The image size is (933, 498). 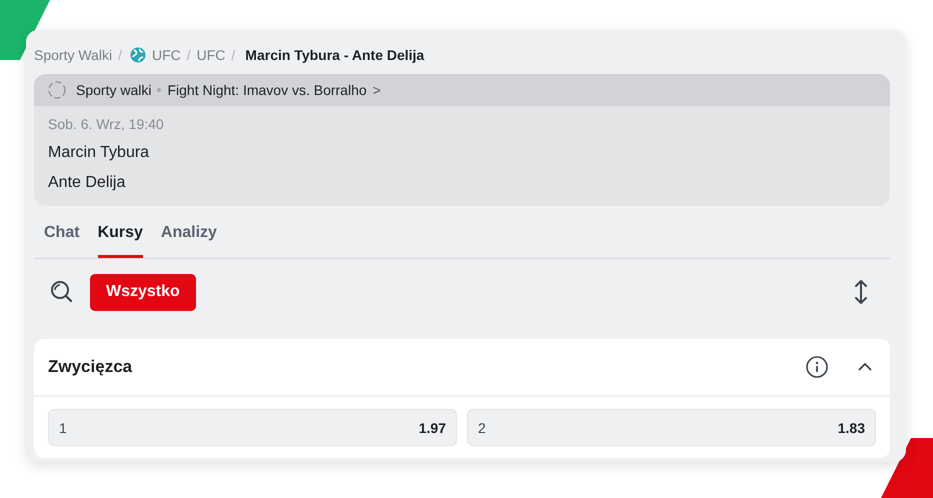 What do you see at coordinates (106, 125) in the screenshot?
I see `event-date: Sob. 6. Wrz, 19:40` at bounding box center [106, 125].